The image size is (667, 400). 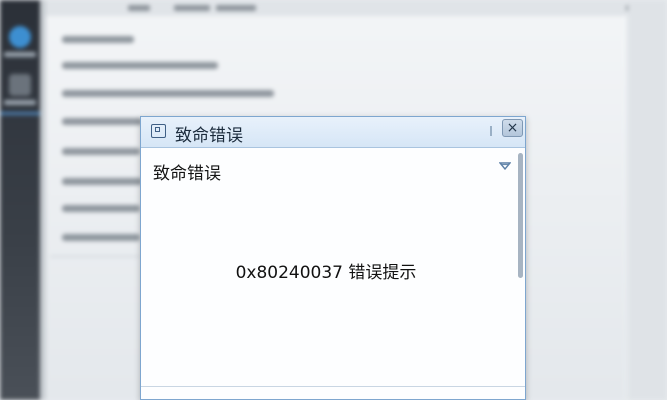 What do you see at coordinates (158, 131) in the screenshot?
I see `window-icon` at bounding box center [158, 131].